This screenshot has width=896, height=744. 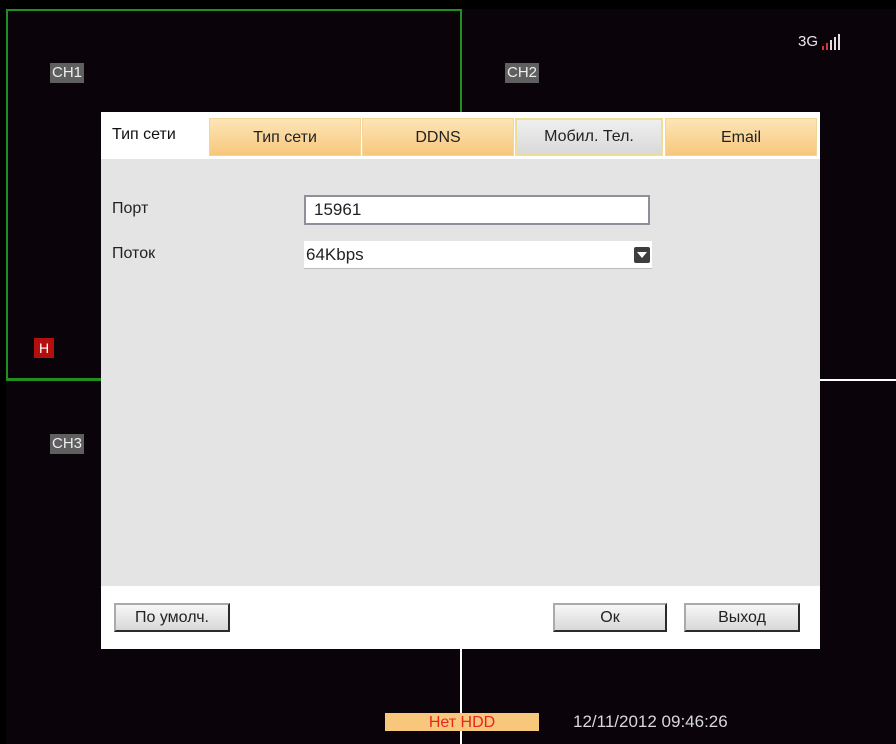 What do you see at coordinates (44, 348) in the screenshot?
I see `recording-badge: H` at bounding box center [44, 348].